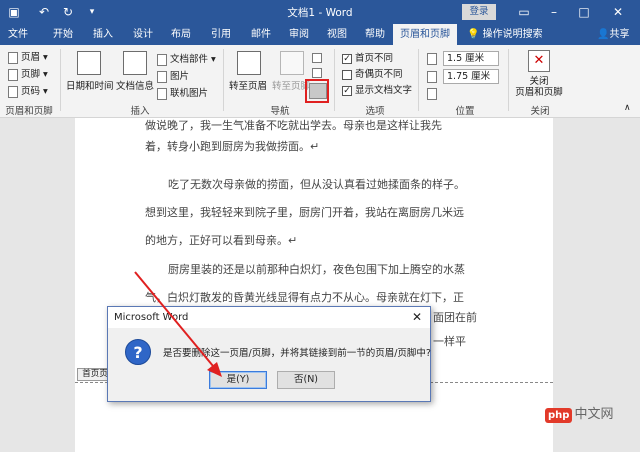  Describe the element at coordinates (28, 91) in the screenshot. I see `page-number-dropdown: 页码 ▾` at that location.